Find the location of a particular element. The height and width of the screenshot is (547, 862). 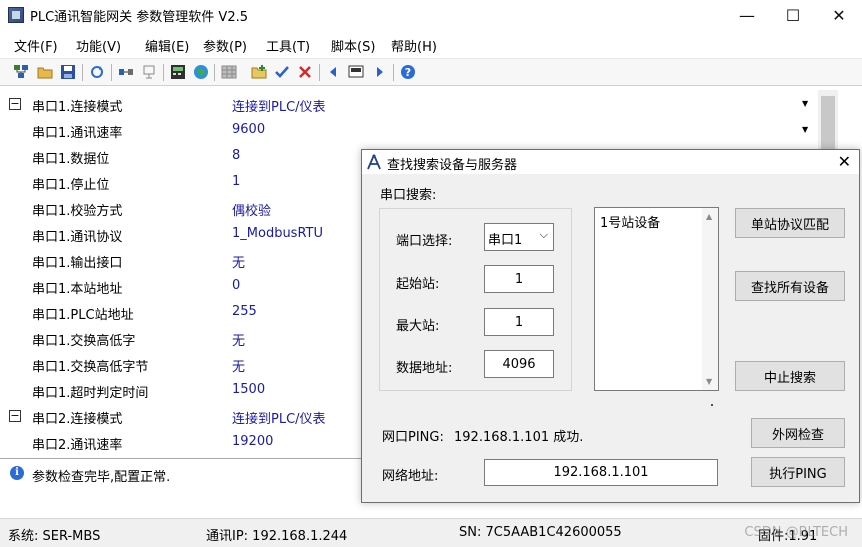

property-name: 串口1.输出接口 is located at coordinates (77, 263).